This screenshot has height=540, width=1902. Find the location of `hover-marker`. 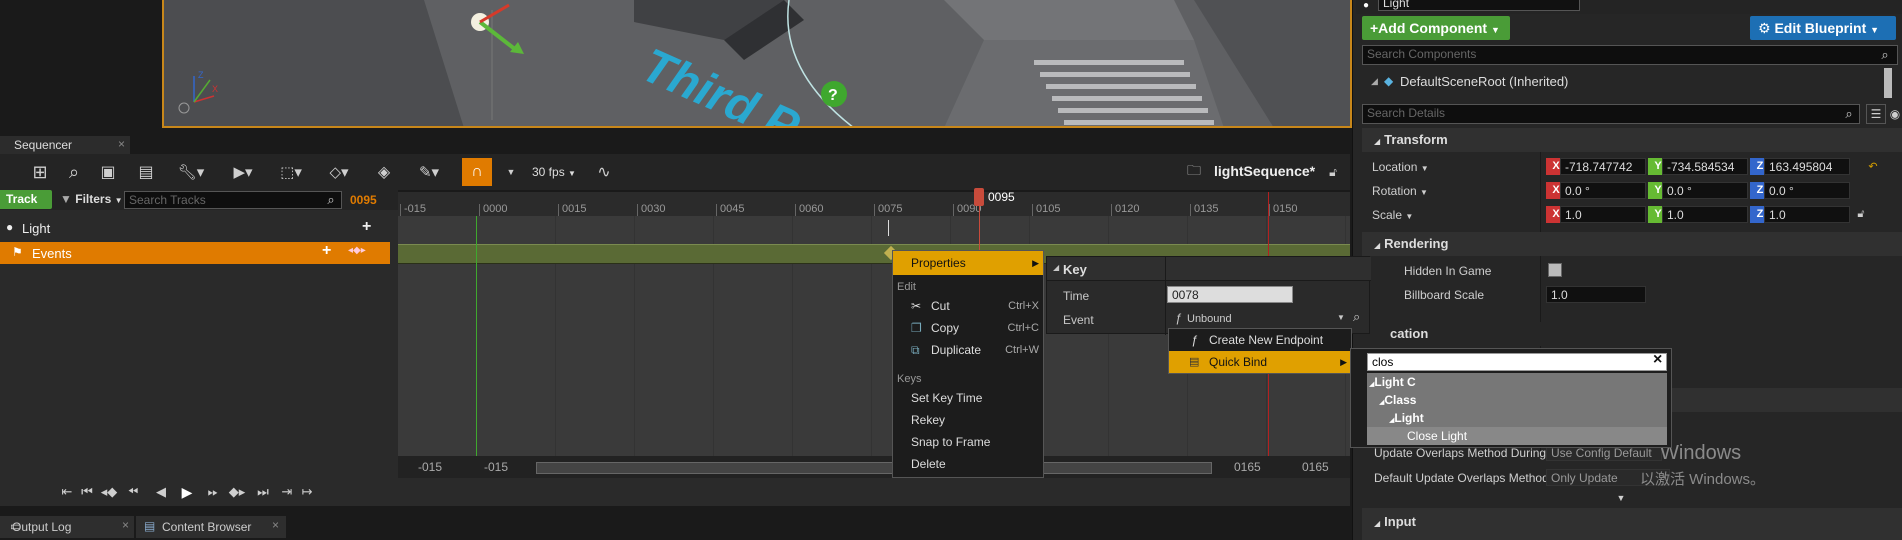

hover-marker is located at coordinates (888, 228).